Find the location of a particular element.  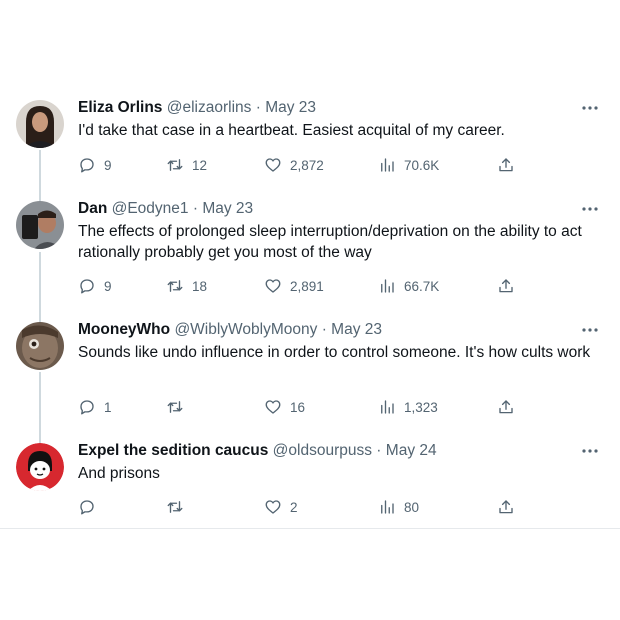

tweet-header: Dan @Eodyne1 · May 23 is located at coordinates (165, 209).